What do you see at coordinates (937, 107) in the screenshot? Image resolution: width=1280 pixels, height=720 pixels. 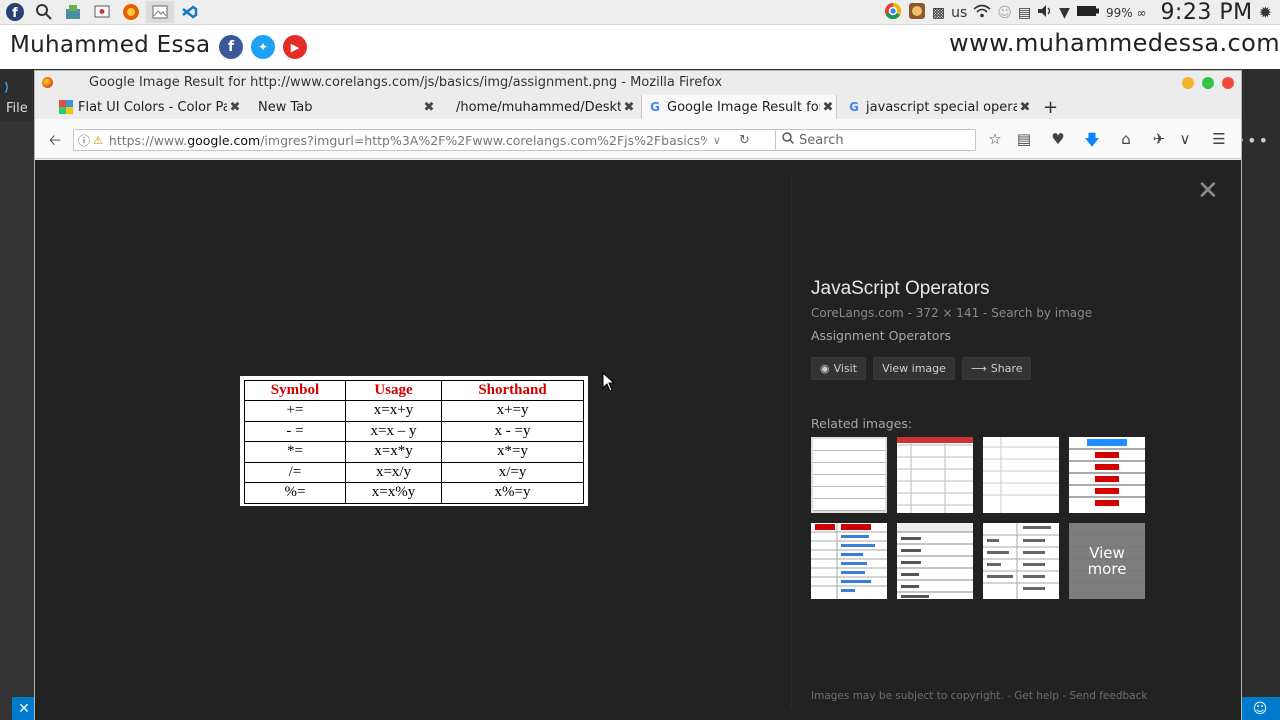 I see `tab-javascript-operators: G javascript special operators ✖` at bounding box center [937, 107].